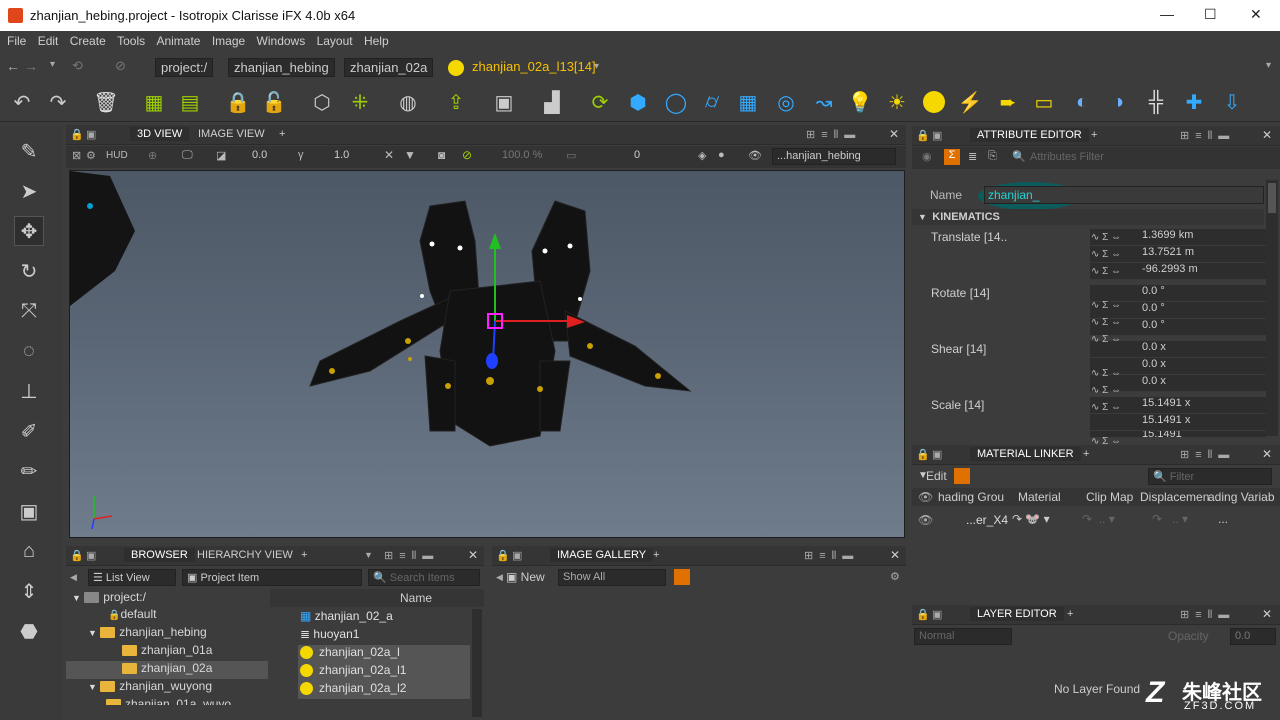 The height and width of the screenshot is (720, 1280). What do you see at coordinates (29, 351) in the screenshot?
I see `orbit-tool-icon: ◌` at bounding box center [29, 351].